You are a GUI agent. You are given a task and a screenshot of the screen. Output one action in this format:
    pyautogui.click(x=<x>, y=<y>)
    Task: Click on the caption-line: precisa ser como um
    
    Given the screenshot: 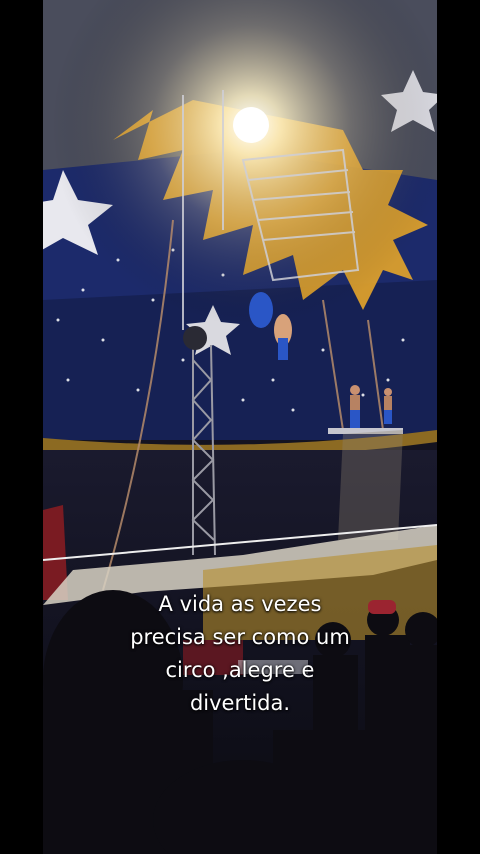 What is the action you would take?
    pyautogui.click(x=240, y=637)
    